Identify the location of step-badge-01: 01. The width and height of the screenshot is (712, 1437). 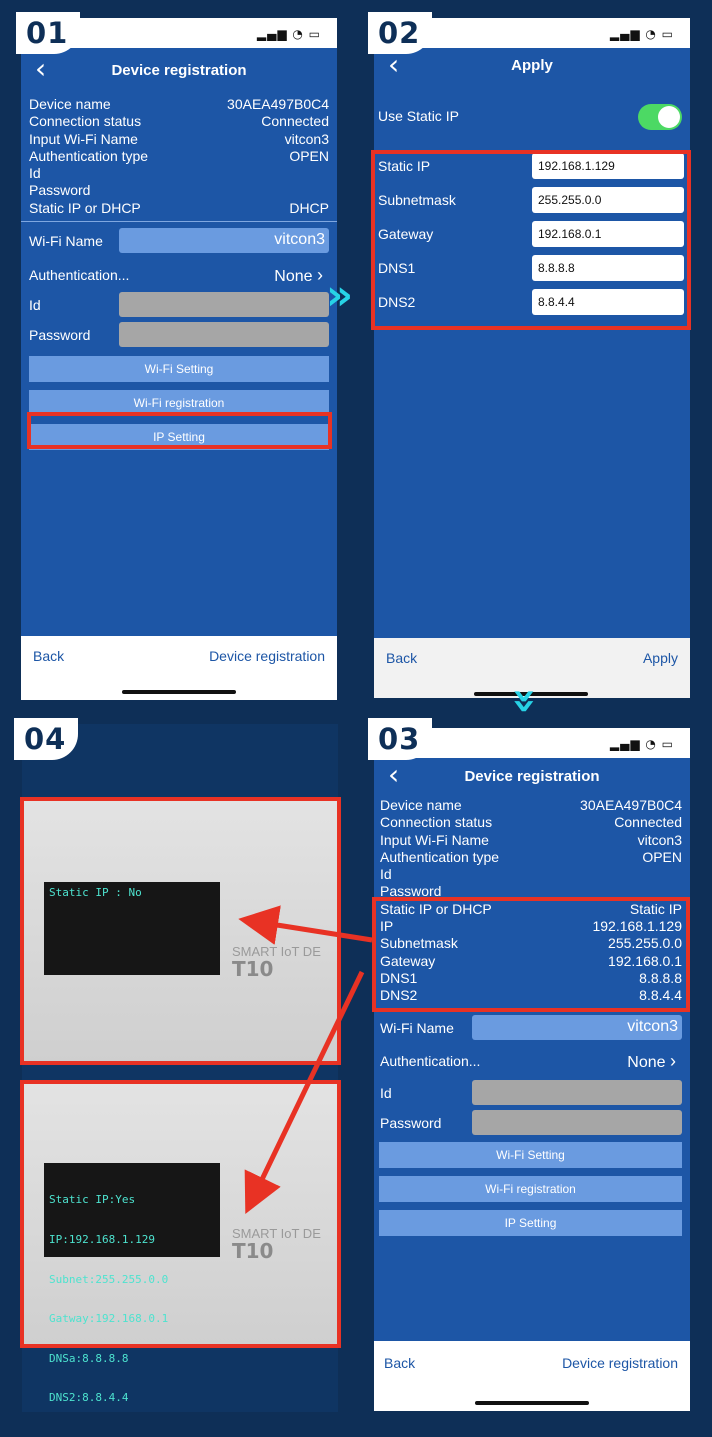
(48, 33).